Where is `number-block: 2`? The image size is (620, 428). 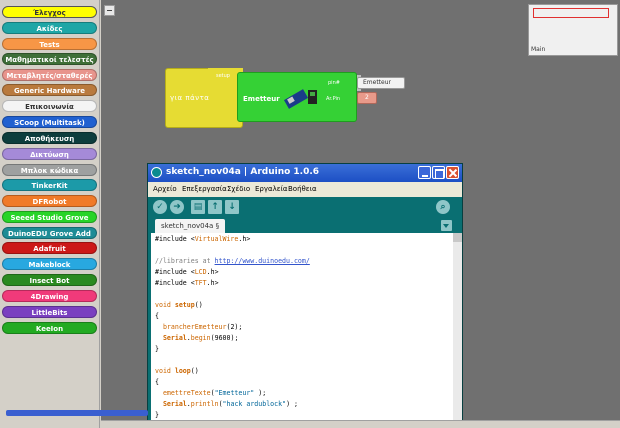
number-block: 2 is located at coordinates (367, 98).